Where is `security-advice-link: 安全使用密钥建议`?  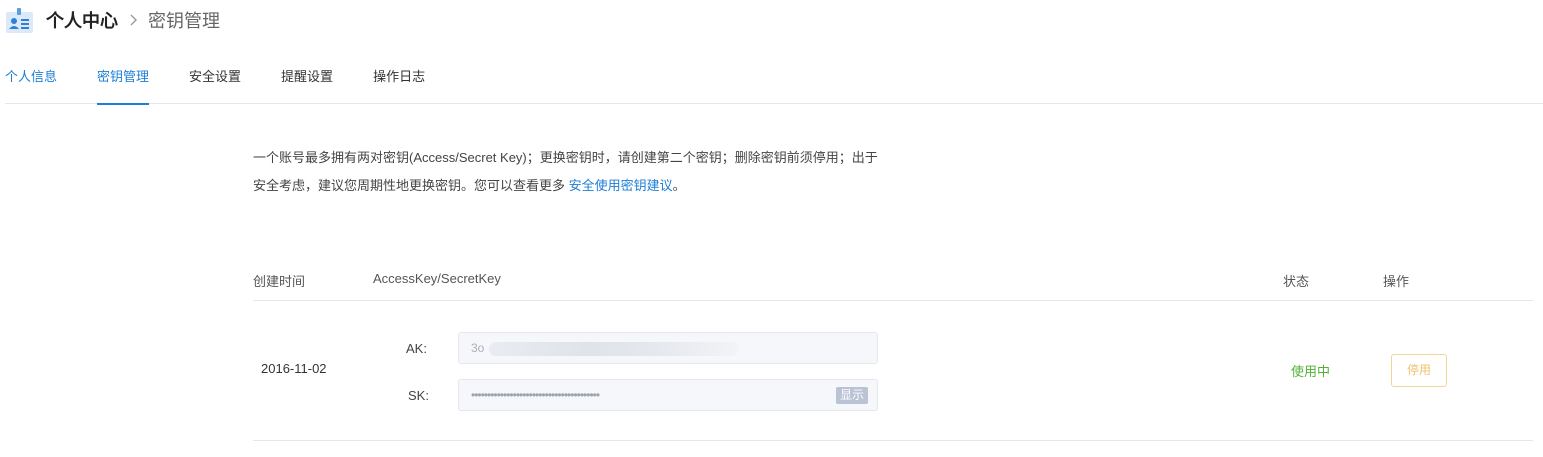
security-advice-link: 安全使用密钥建议 is located at coordinates (621, 185).